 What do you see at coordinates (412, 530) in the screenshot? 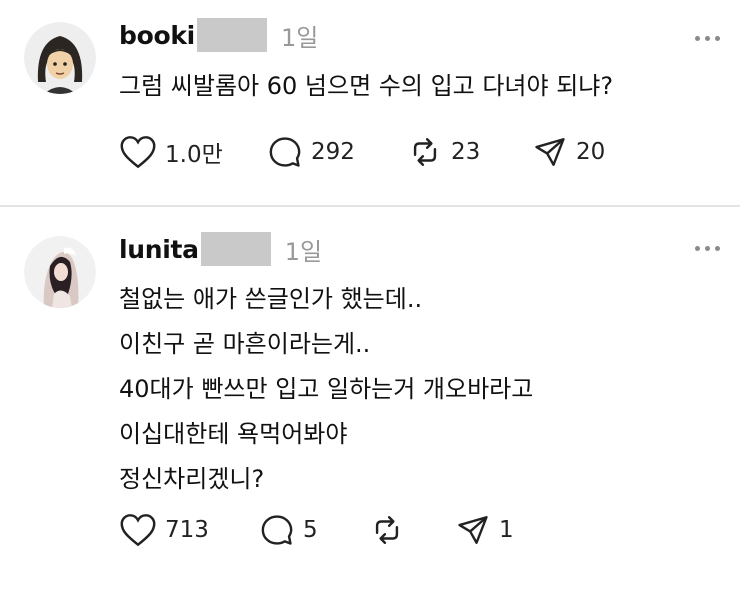
I see `repost-button` at bounding box center [412, 530].